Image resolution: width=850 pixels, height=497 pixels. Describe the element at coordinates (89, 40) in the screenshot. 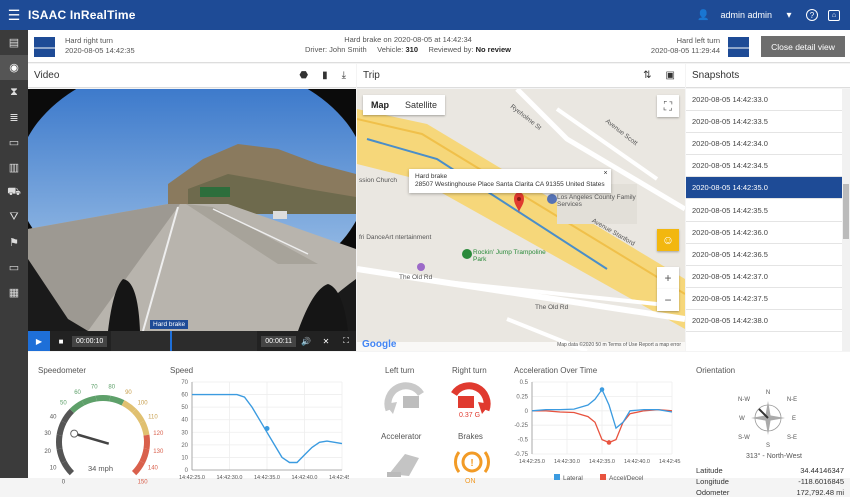

I see `previous-event-title: Hard right turn` at that location.